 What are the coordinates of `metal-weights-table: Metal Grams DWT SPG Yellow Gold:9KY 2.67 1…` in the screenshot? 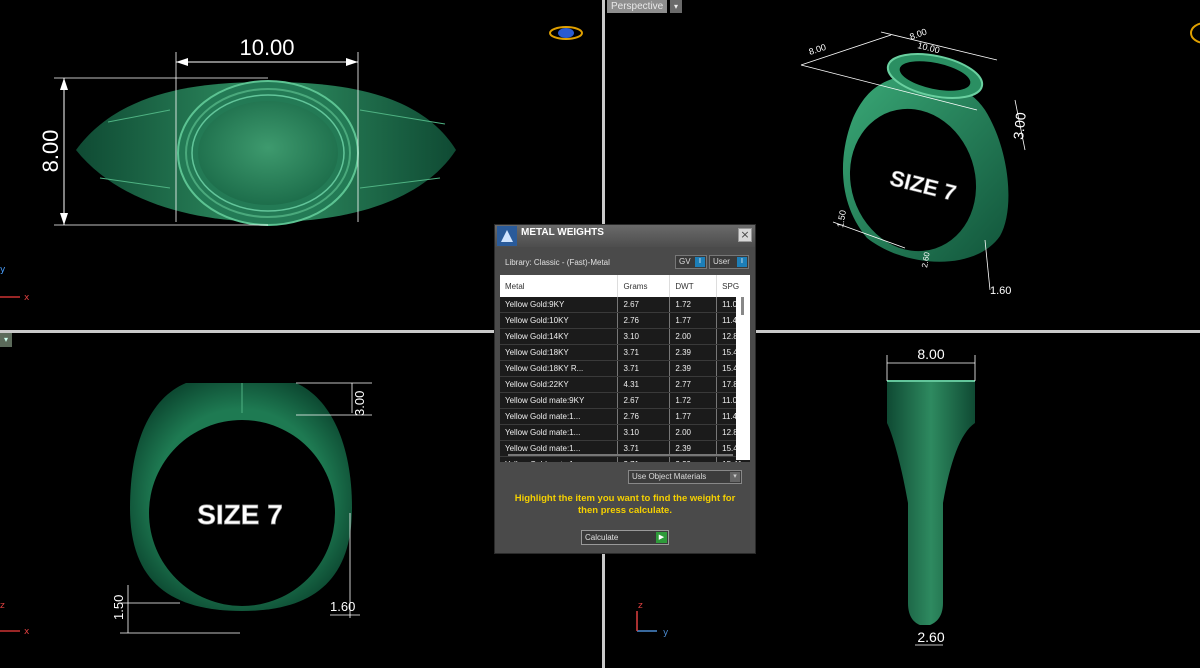 It's located at (625, 368).